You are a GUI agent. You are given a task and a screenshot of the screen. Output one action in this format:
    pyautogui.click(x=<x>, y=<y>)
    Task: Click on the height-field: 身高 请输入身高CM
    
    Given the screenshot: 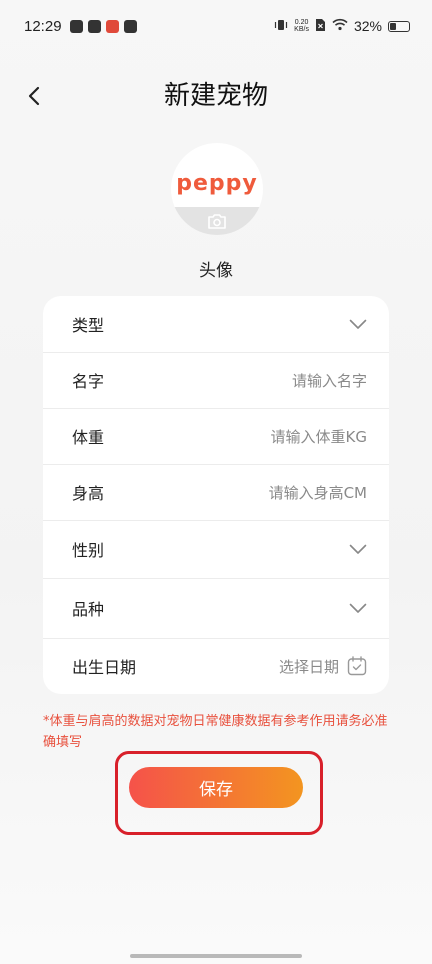 What is the action you would take?
    pyautogui.click(x=216, y=492)
    